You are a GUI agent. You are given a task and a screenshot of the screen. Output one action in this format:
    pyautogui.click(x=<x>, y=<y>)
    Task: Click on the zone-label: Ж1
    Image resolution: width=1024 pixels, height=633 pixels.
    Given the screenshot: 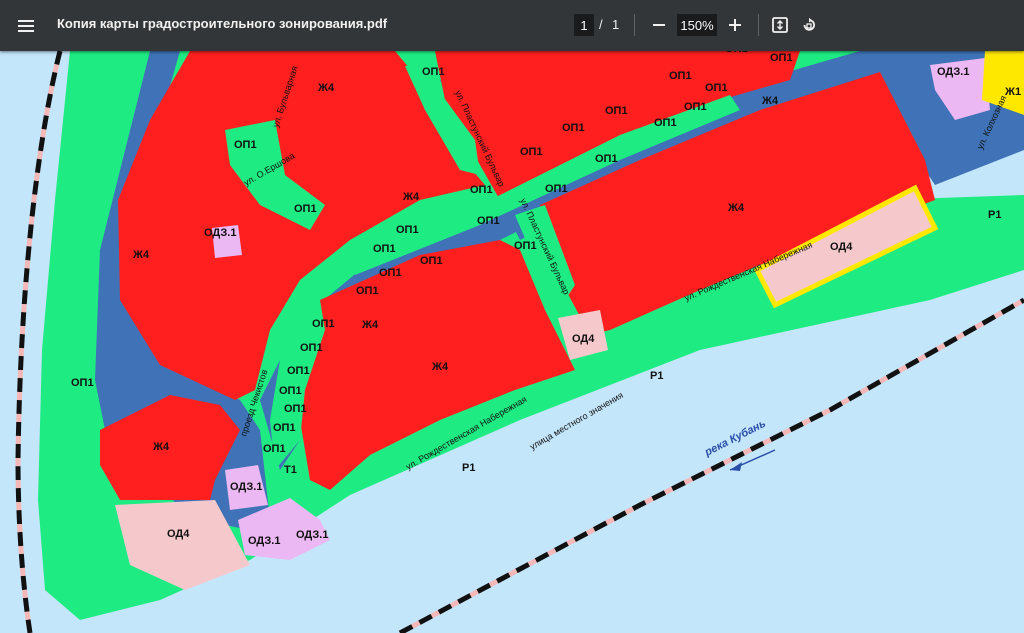 What is the action you would take?
    pyautogui.click(x=1012, y=92)
    